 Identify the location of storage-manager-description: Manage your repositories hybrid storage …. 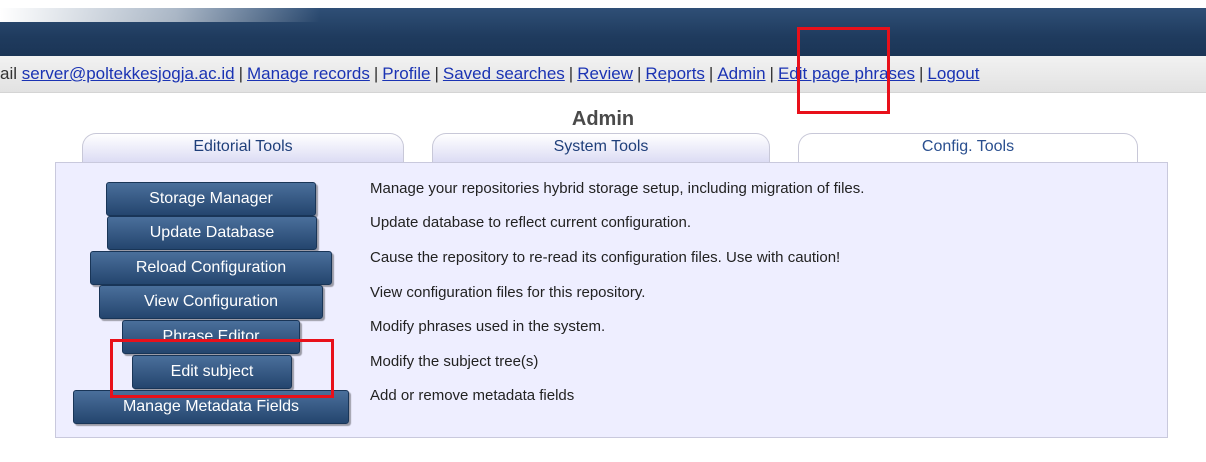
(617, 188).